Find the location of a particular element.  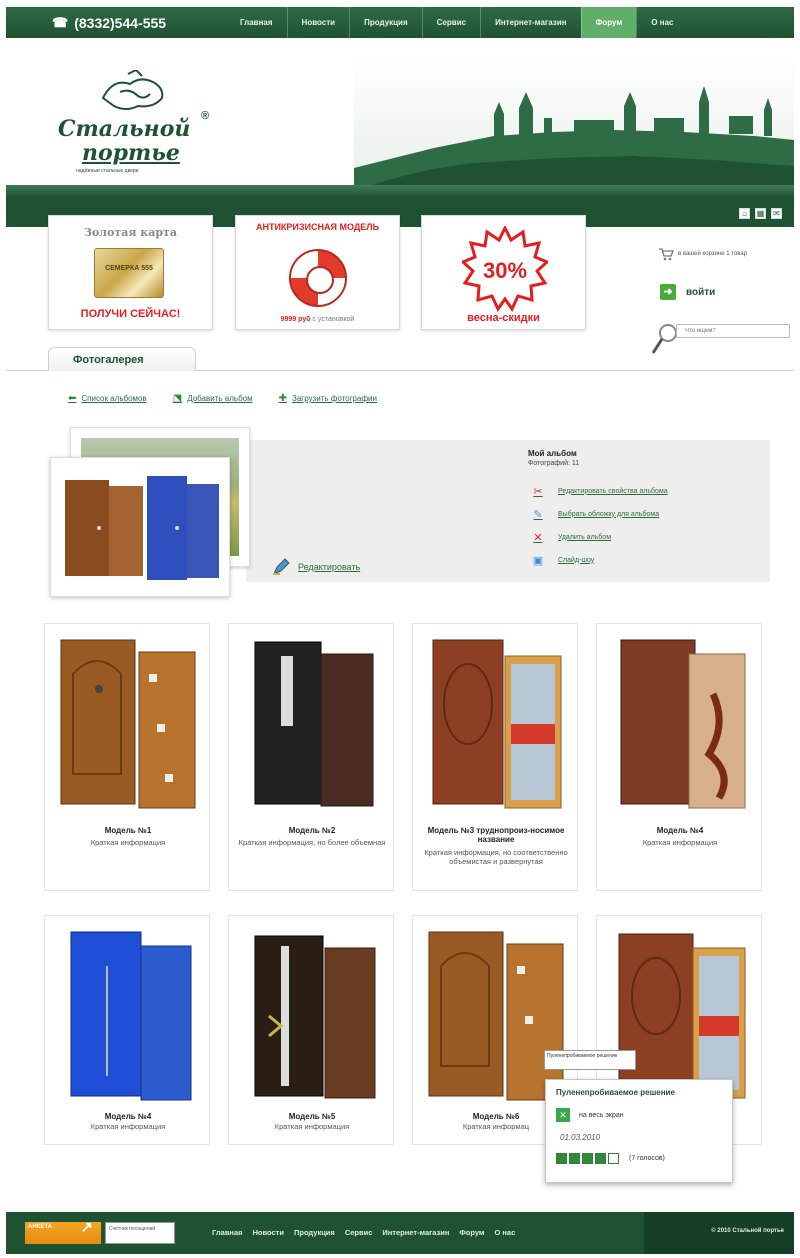

mail-icon: ✉ is located at coordinates (776, 213).